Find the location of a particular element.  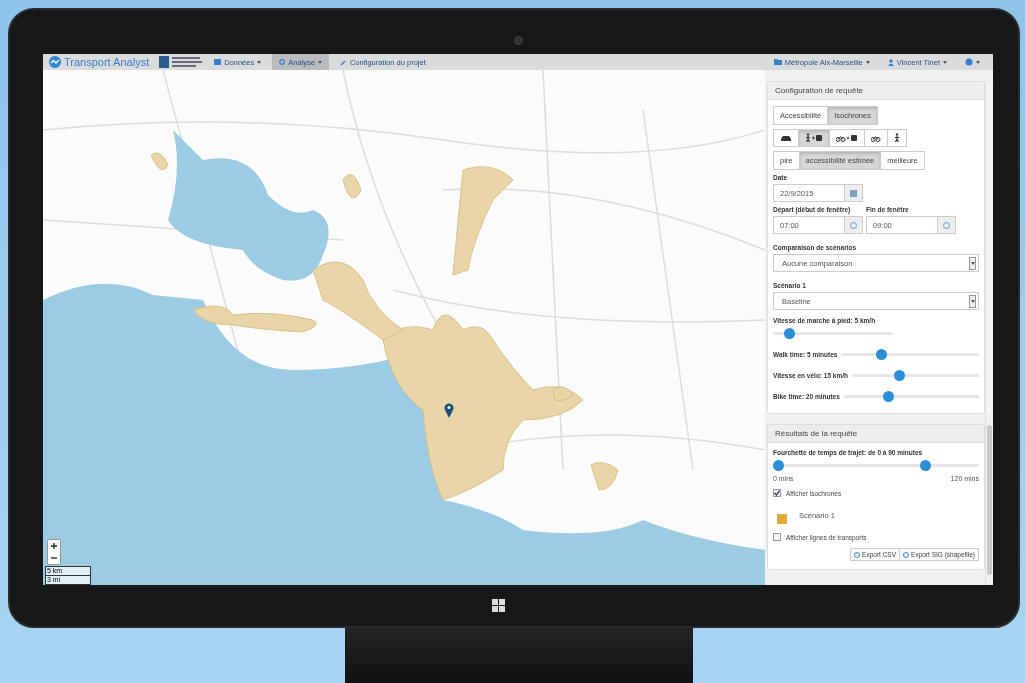

checkmark-icon is located at coordinates (777, 493).